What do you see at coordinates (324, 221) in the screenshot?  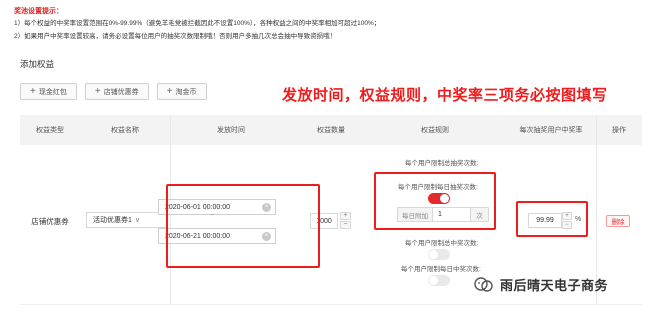 I see `quantity-input: 1000` at bounding box center [324, 221].